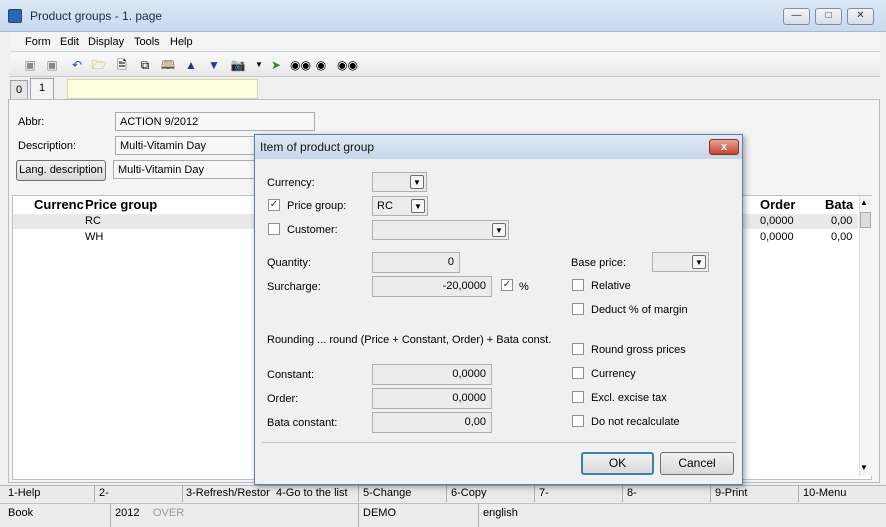 Image resolution: width=886 pixels, height=527 pixels. Describe the element at coordinates (300, 65) in the screenshot. I see `binoculars-icon: ◉◉` at that location.